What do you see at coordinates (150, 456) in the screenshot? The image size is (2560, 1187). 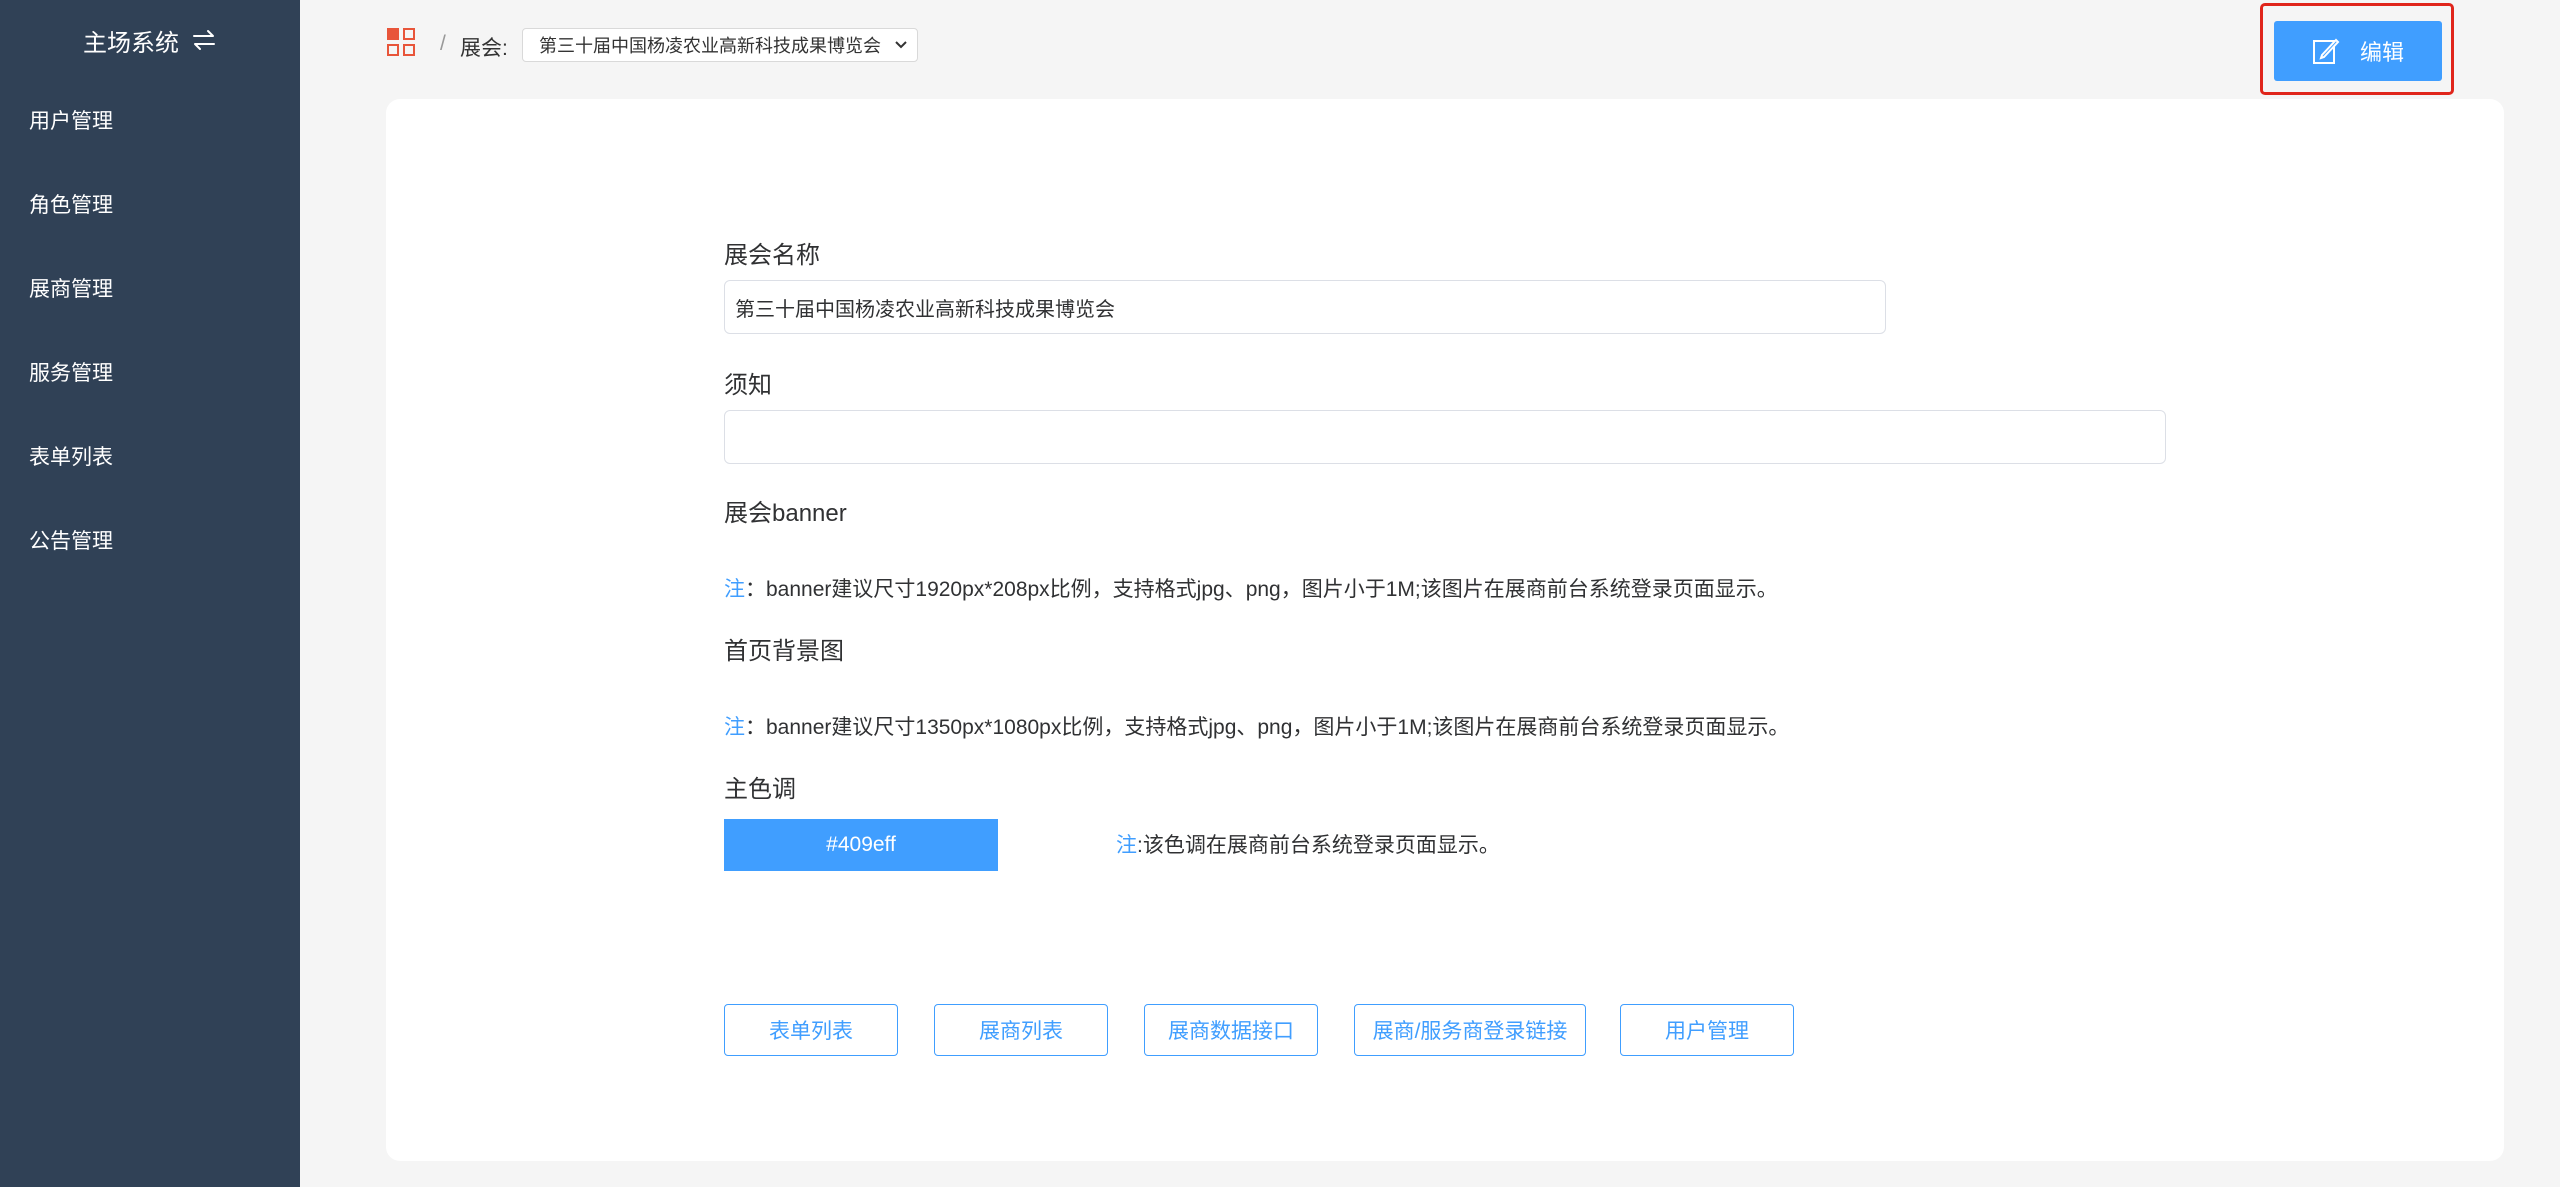 I see `sidebar-item-forms: 表单列表` at bounding box center [150, 456].